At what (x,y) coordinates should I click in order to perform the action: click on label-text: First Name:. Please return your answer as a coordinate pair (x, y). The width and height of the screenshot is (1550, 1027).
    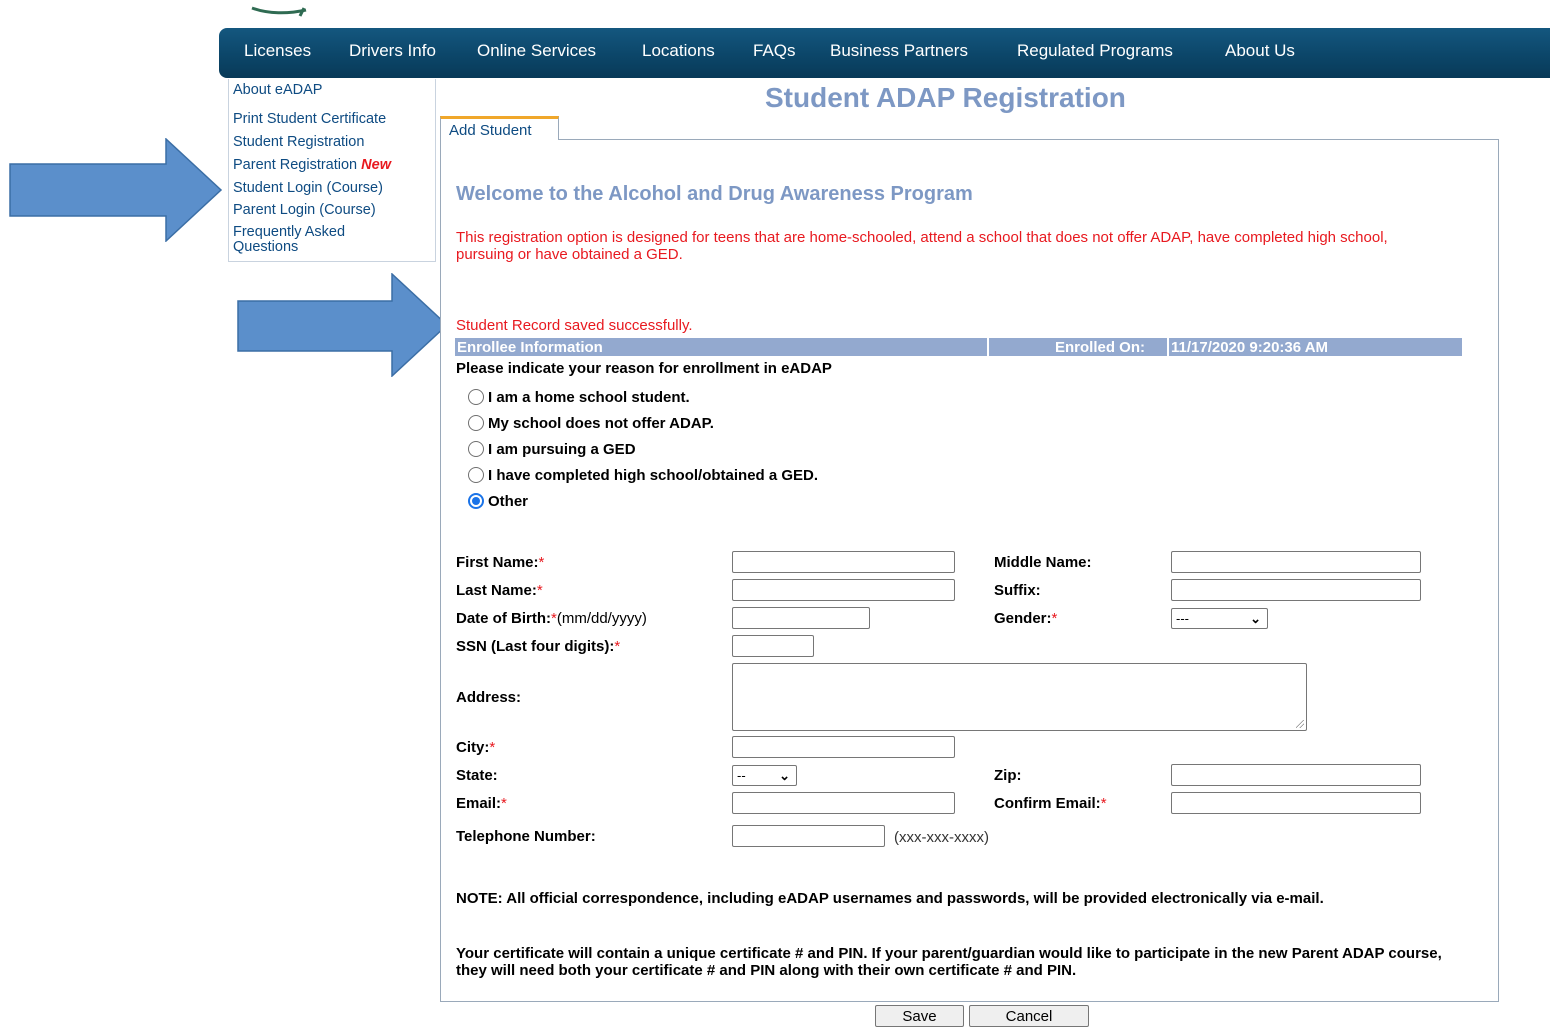
    Looking at the image, I should click on (497, 562).